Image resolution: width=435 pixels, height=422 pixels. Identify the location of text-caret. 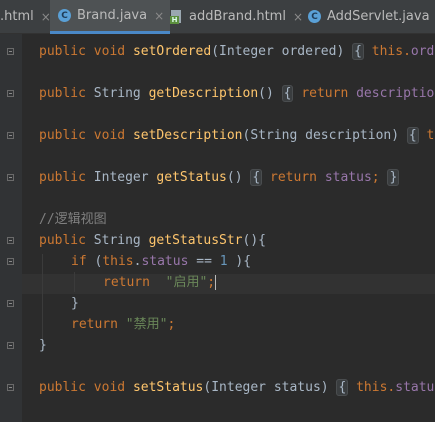
(216, 282).